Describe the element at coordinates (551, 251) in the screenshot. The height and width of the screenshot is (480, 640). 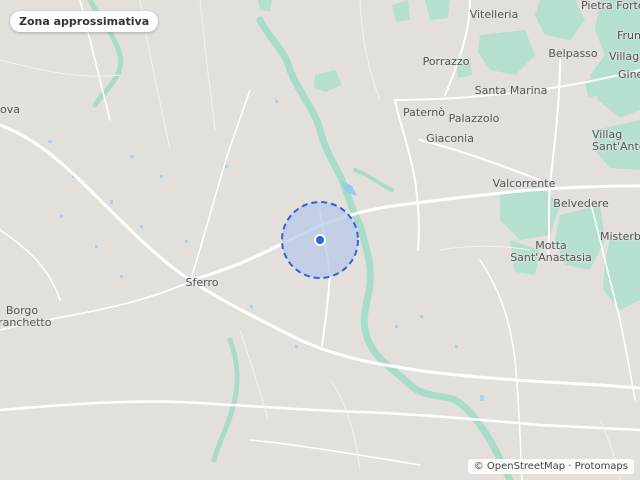
I see `place-label-motta-santanastasia: Motta Sant'Anastasia` at that location.